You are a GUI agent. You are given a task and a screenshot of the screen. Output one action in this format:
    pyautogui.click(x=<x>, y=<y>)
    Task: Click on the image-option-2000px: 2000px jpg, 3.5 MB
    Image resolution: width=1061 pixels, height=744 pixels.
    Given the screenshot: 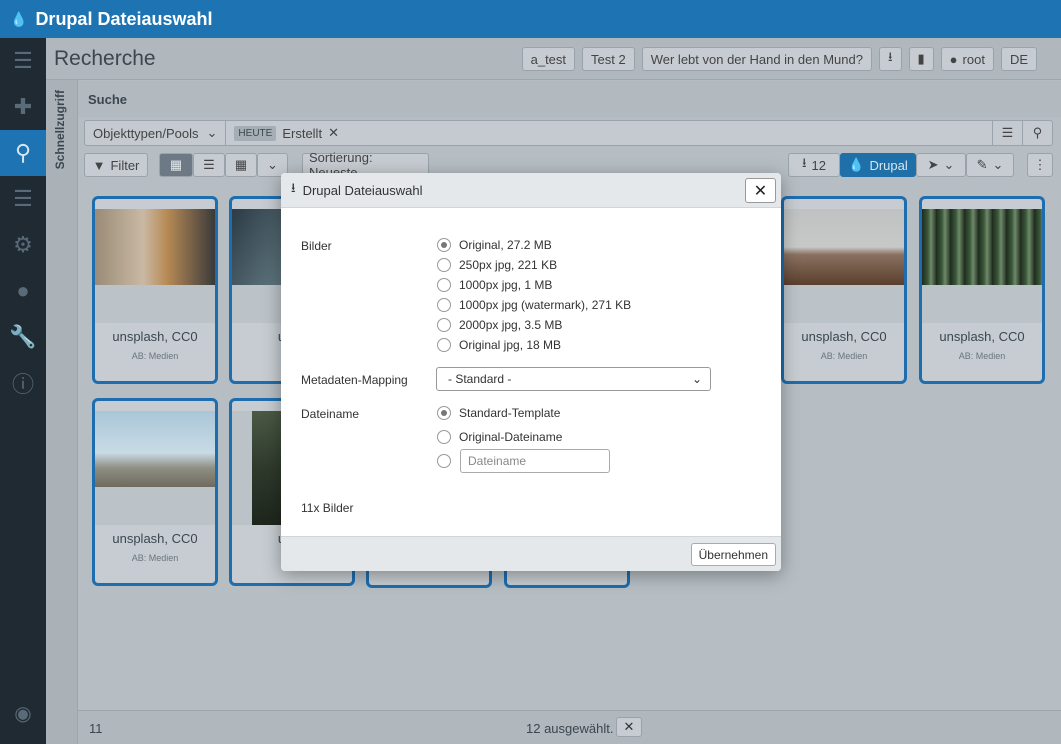 What is the action you would take?
    pyautogui.click(x=499, y=325)
    